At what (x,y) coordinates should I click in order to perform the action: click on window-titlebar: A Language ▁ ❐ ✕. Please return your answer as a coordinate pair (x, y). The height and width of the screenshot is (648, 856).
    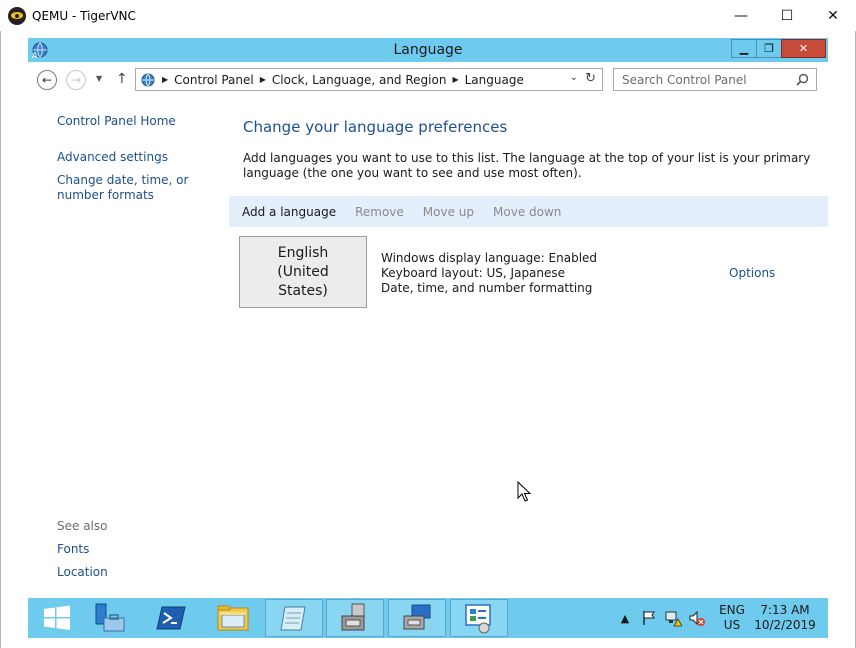
    Looking at the image, I should click on (428, 50).